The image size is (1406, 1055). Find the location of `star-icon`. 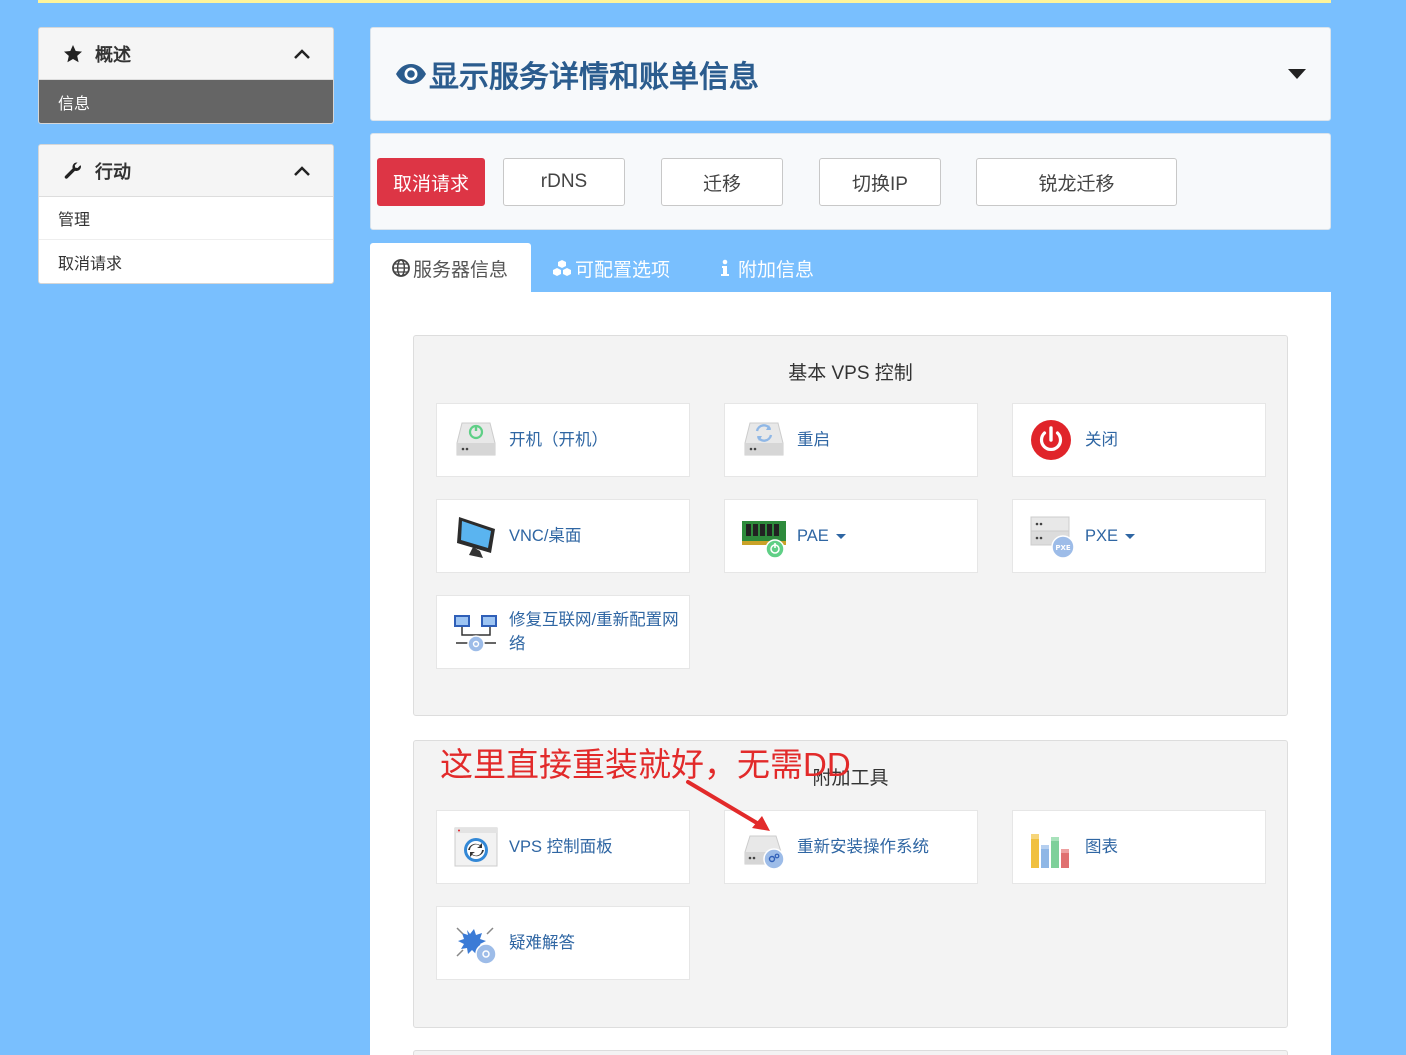

star-icon is located at coordinates (73, 53).